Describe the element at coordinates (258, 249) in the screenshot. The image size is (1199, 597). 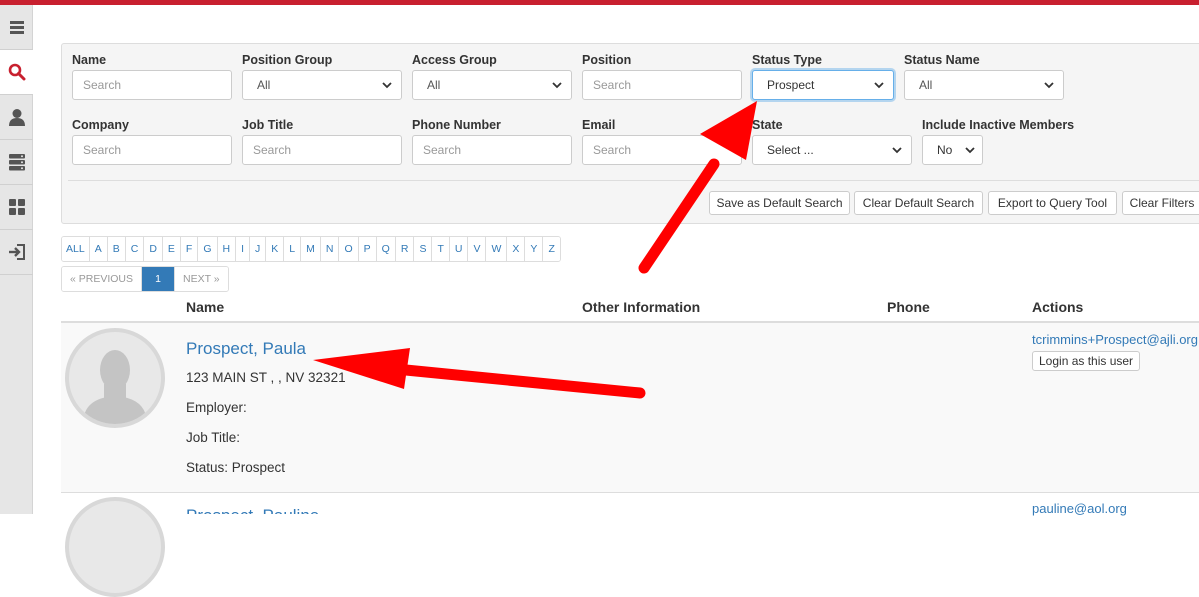
I see `alpha-filter-j: J` at that location.